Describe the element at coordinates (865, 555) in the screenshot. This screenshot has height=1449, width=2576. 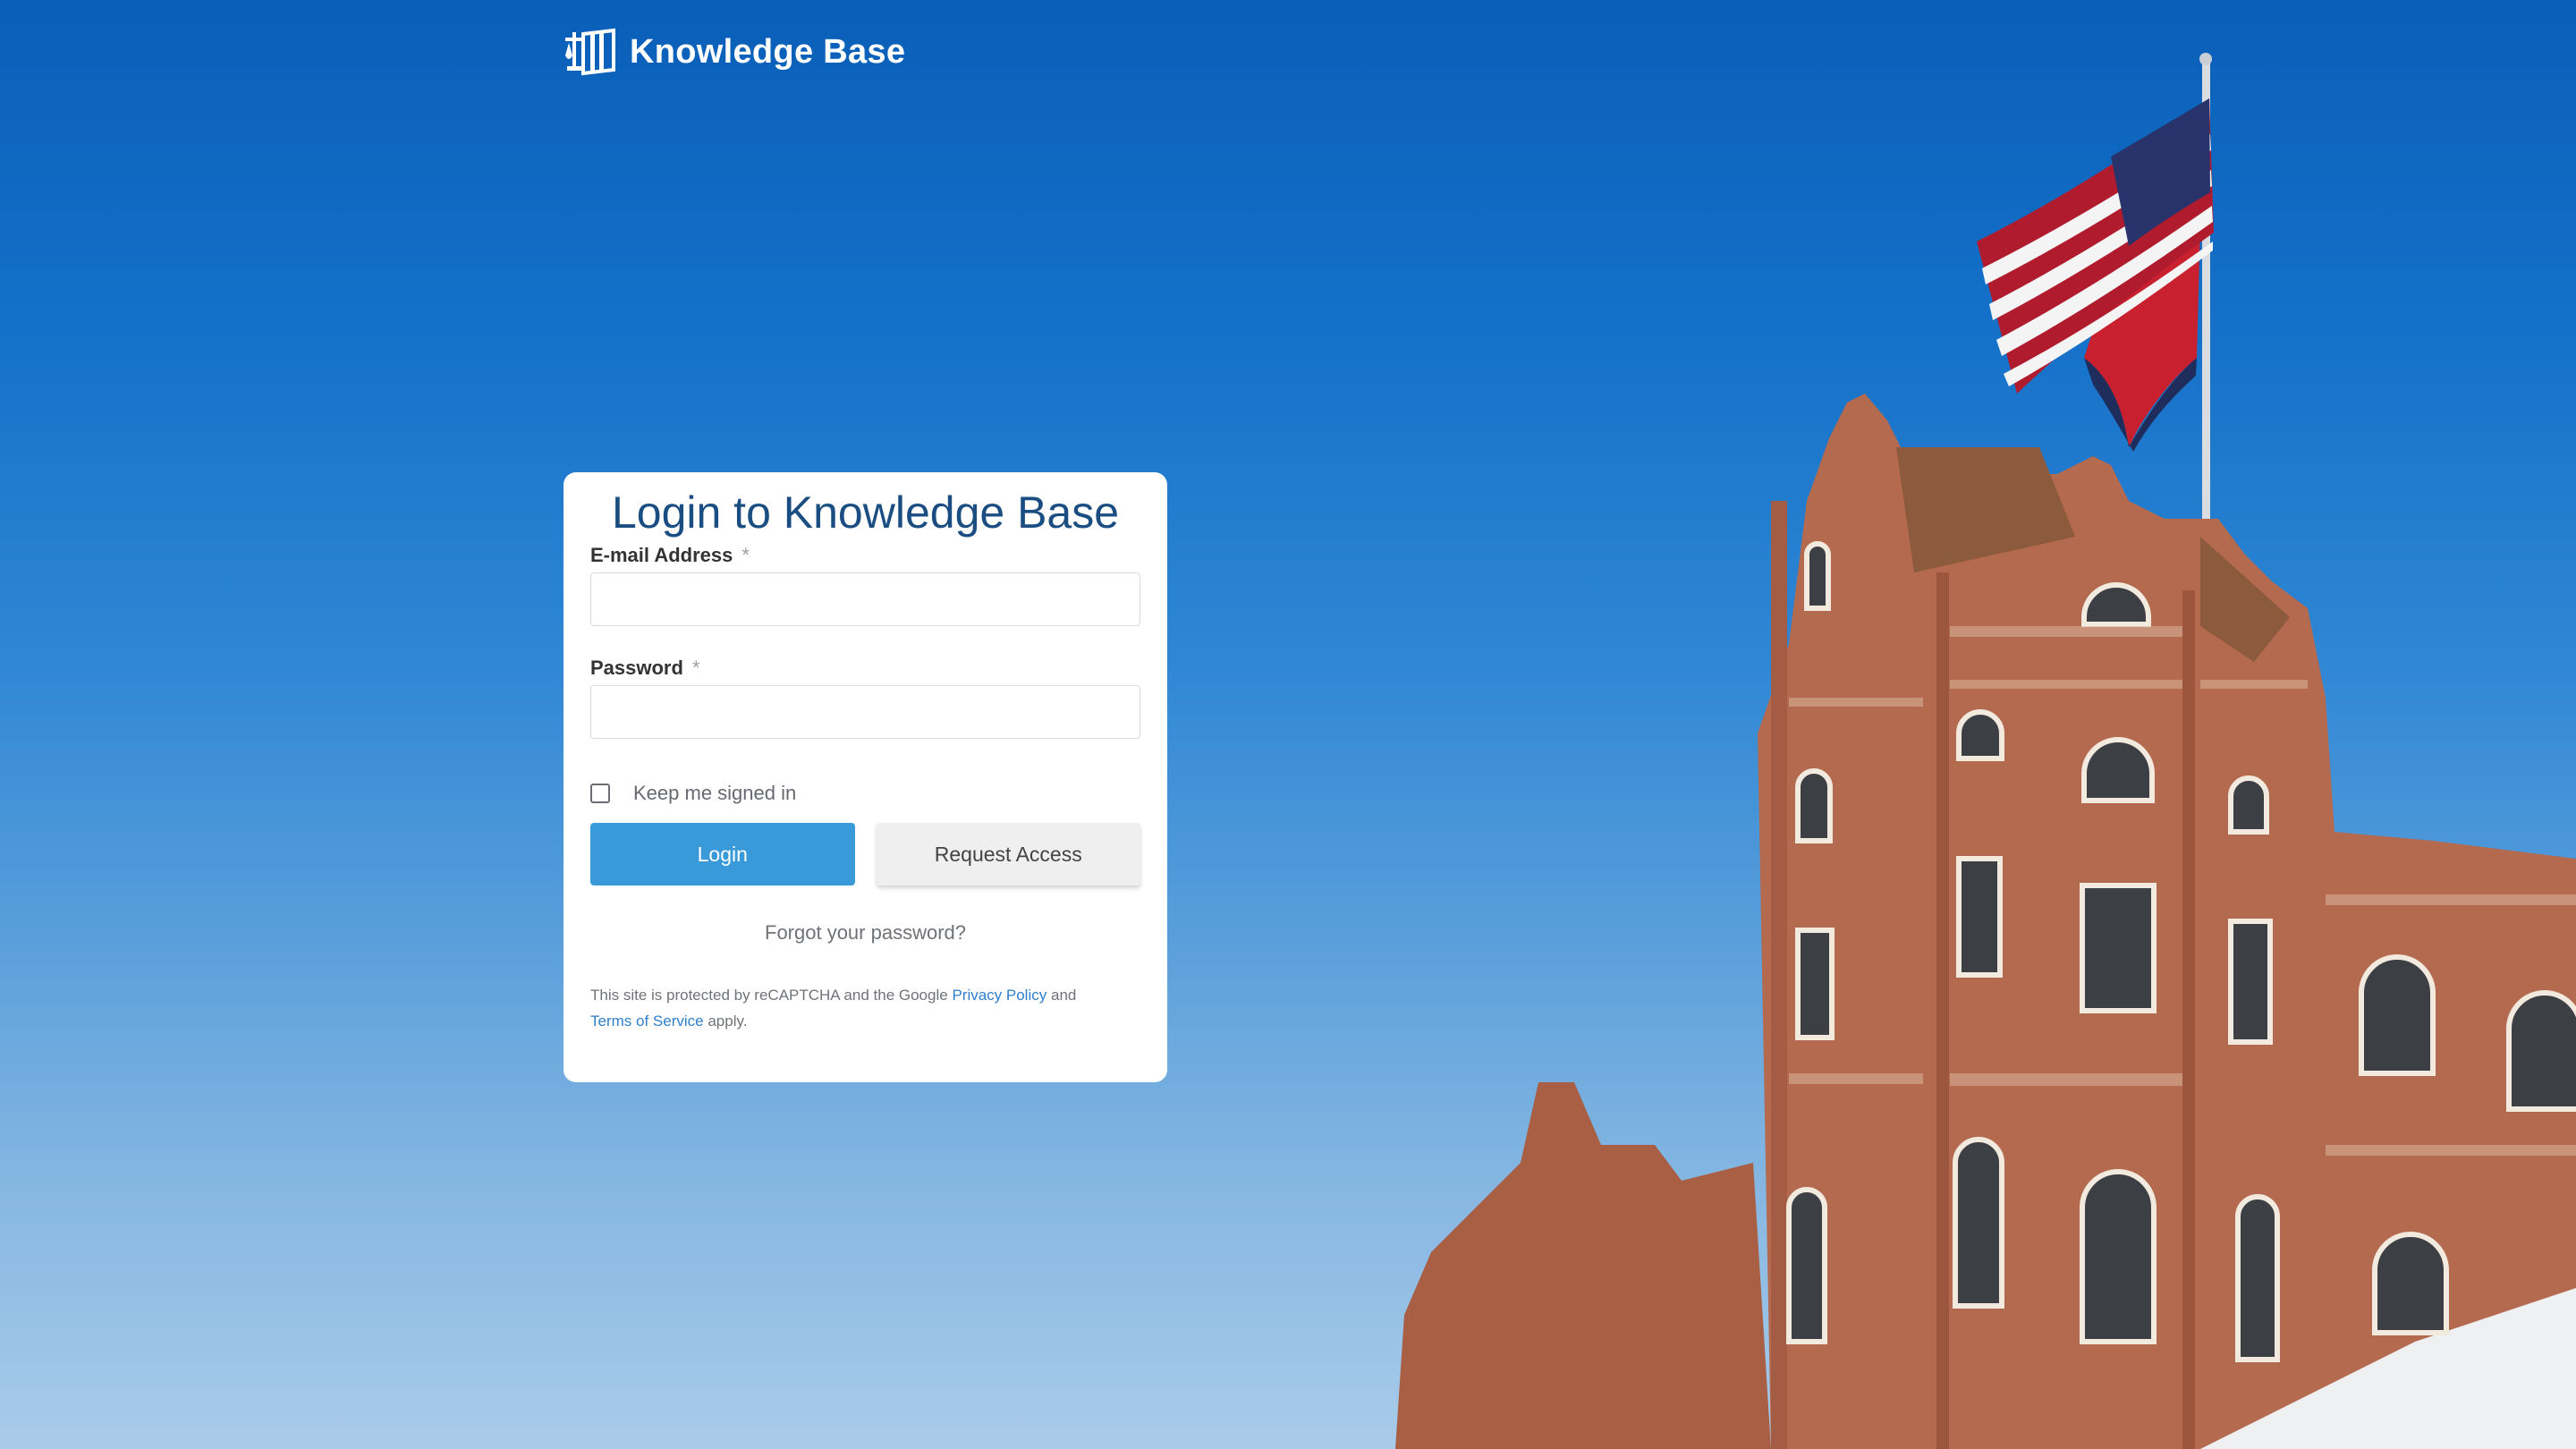
I see `email-label: E-mail Address *` at that location.